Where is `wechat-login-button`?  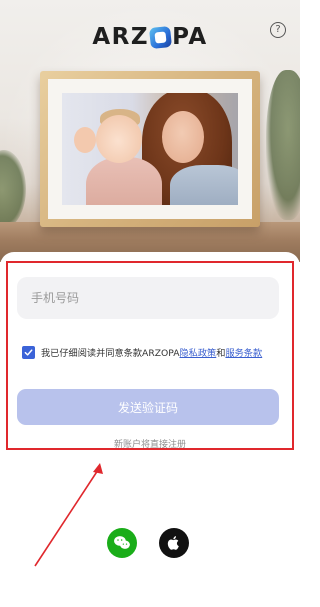
wechat-login-button is located at coordinates (122, 543).